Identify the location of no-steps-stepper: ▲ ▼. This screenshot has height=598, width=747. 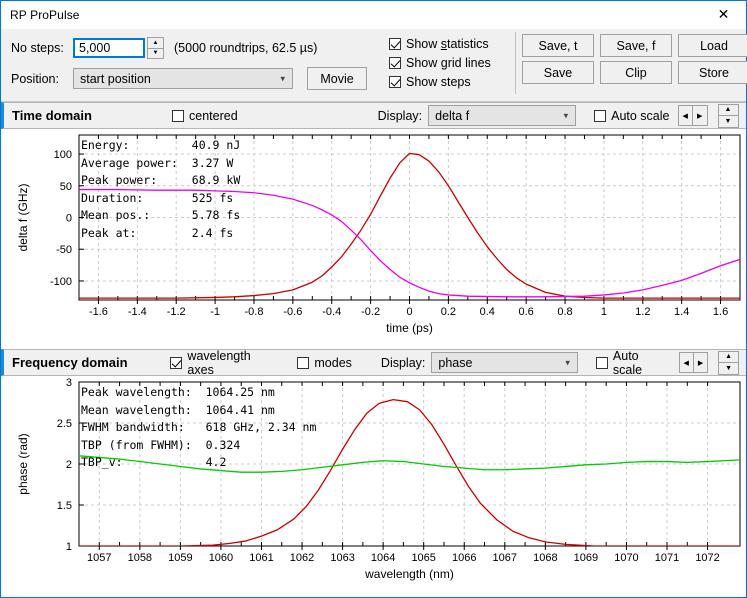
(155, 48).